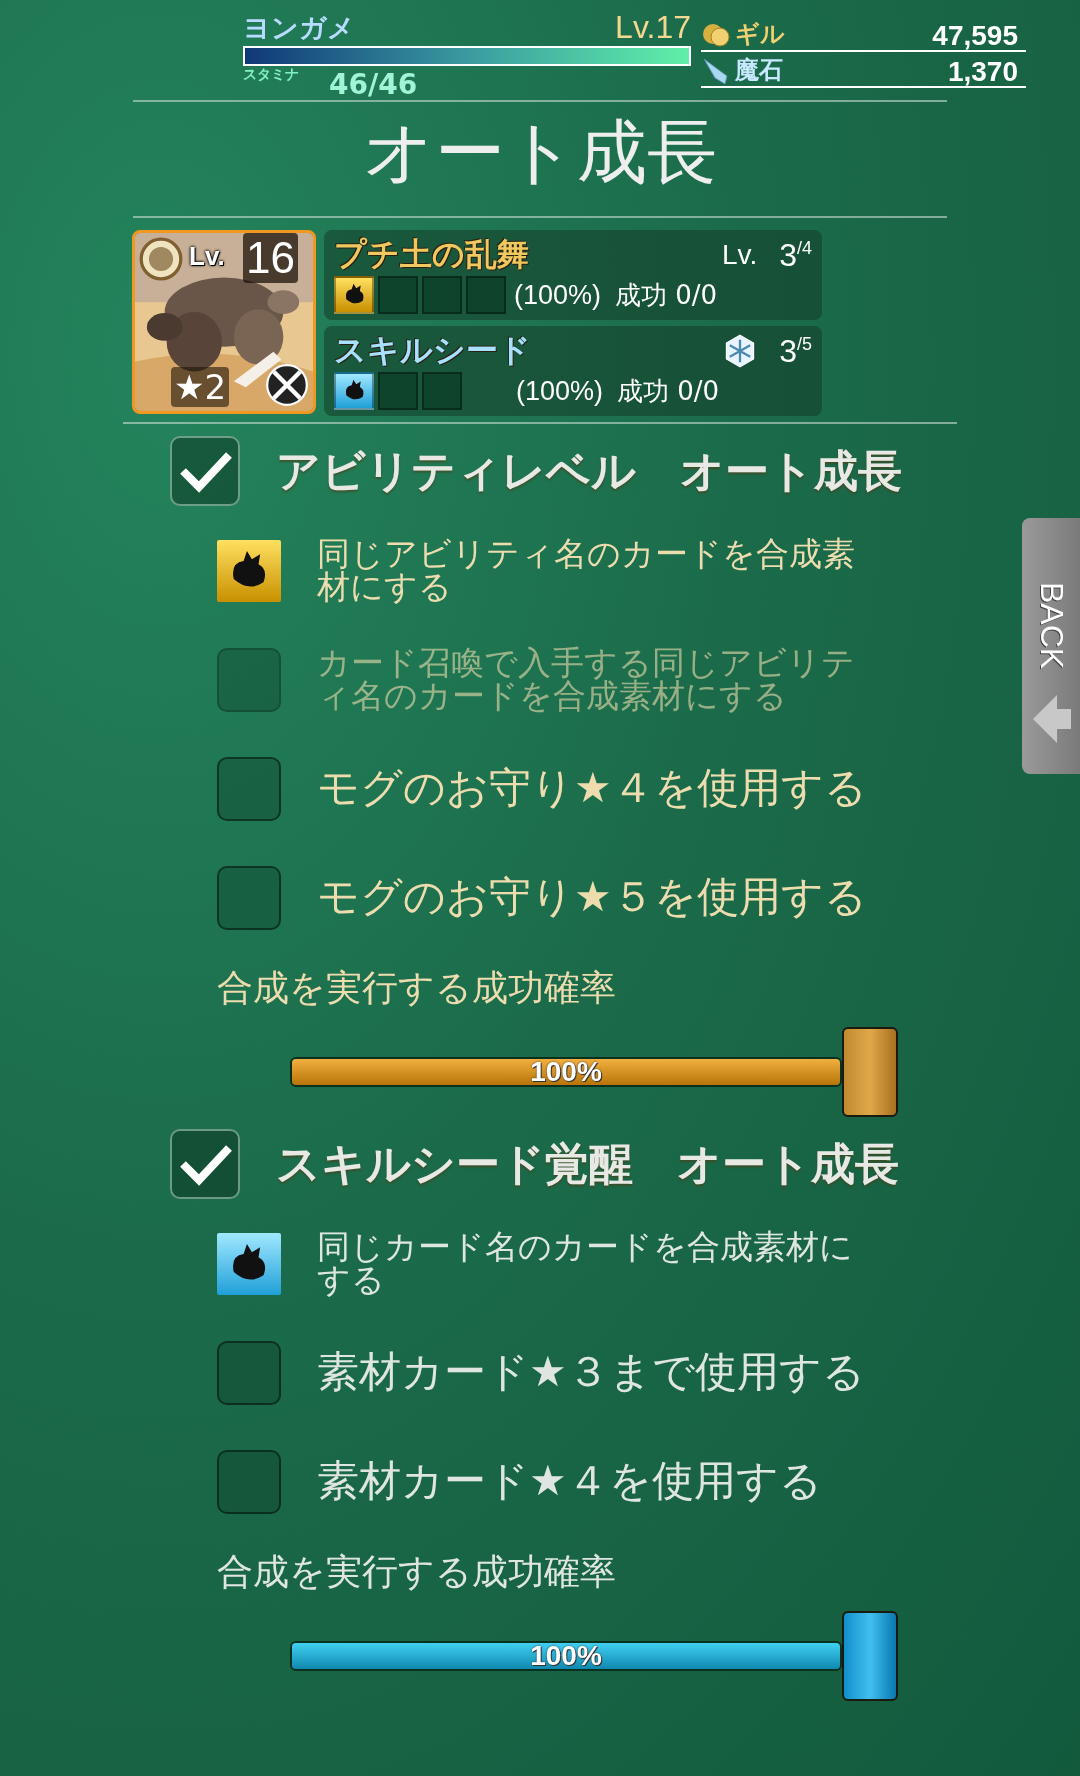  What do you see at coordinates (739, 255) in the screenshot?
I see `skill-level-label: Lv.` at bounding box center [739, 255].